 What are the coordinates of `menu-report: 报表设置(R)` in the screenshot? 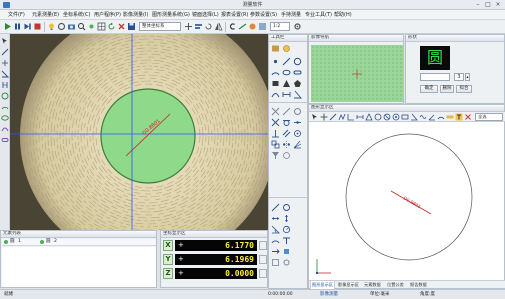 It's located at (234, 15).